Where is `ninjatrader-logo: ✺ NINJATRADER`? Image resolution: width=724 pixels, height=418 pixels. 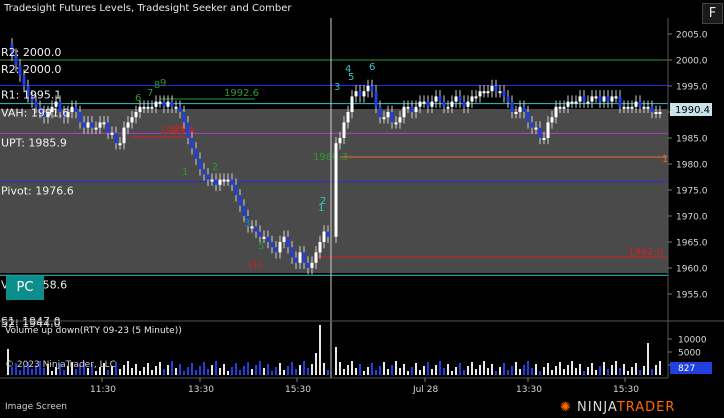 ninjatrader-logo: ✺ NINJATRADER is located at coordinates (618, 407).